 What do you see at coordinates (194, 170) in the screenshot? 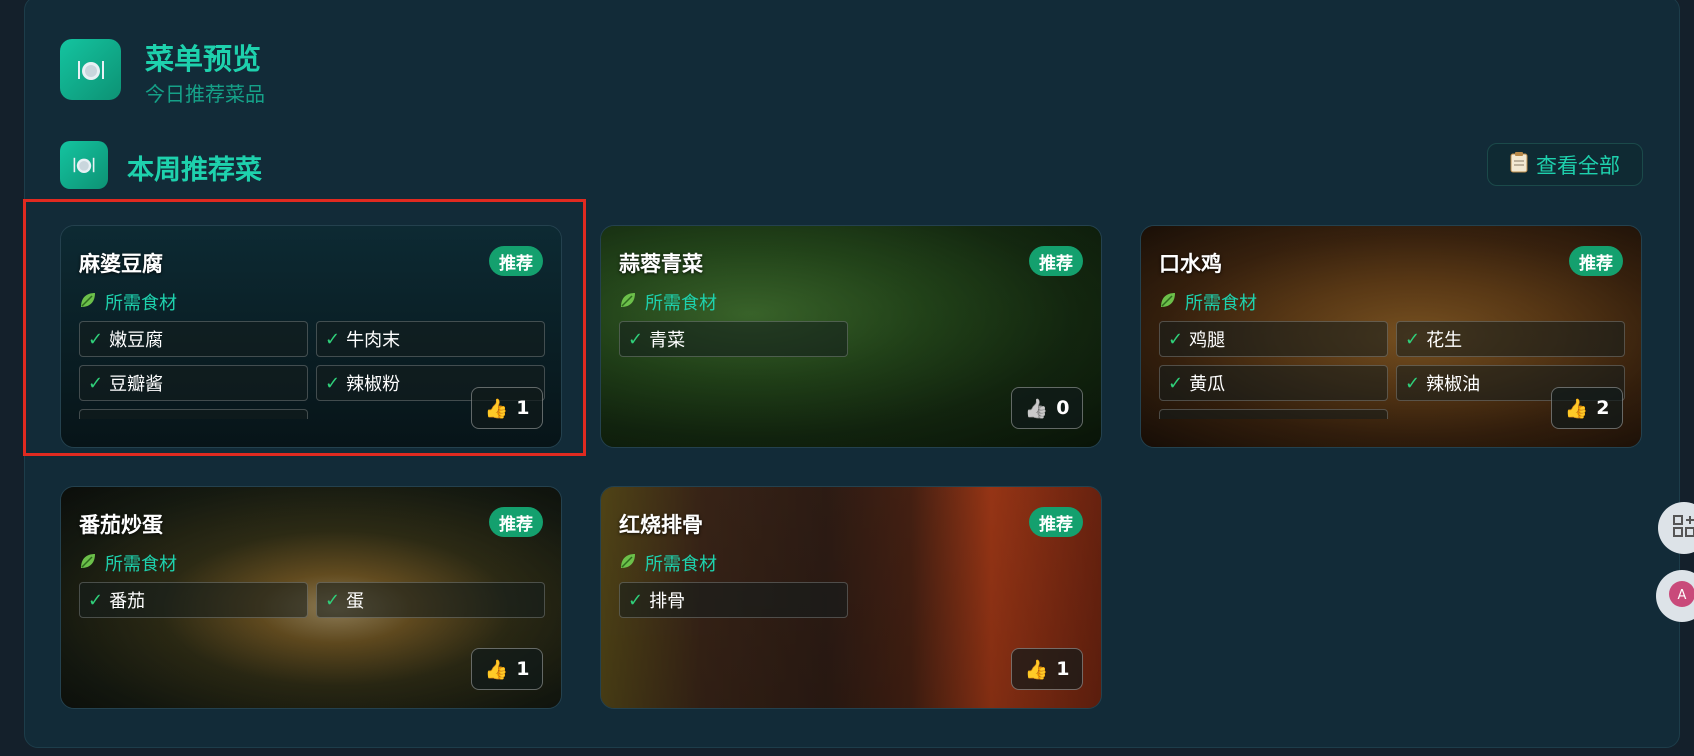
I see `section-title: 本周推荐菜` at bounding box center [194, 170].